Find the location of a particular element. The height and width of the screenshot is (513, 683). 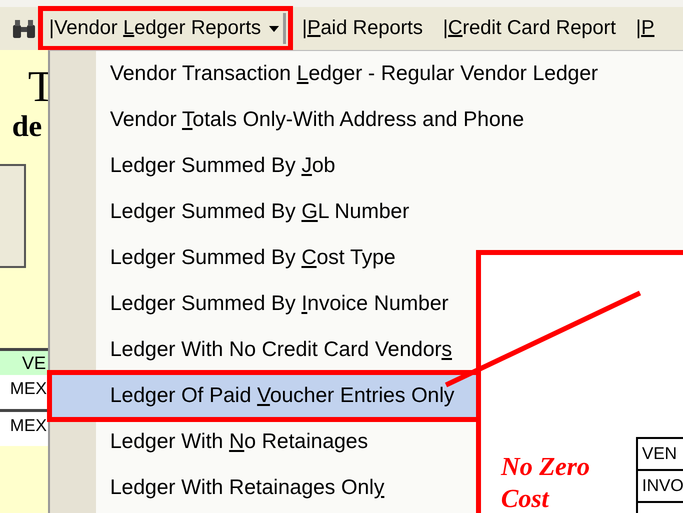

menu-button: |Credit Card Report is located at coordinates (529, 28).